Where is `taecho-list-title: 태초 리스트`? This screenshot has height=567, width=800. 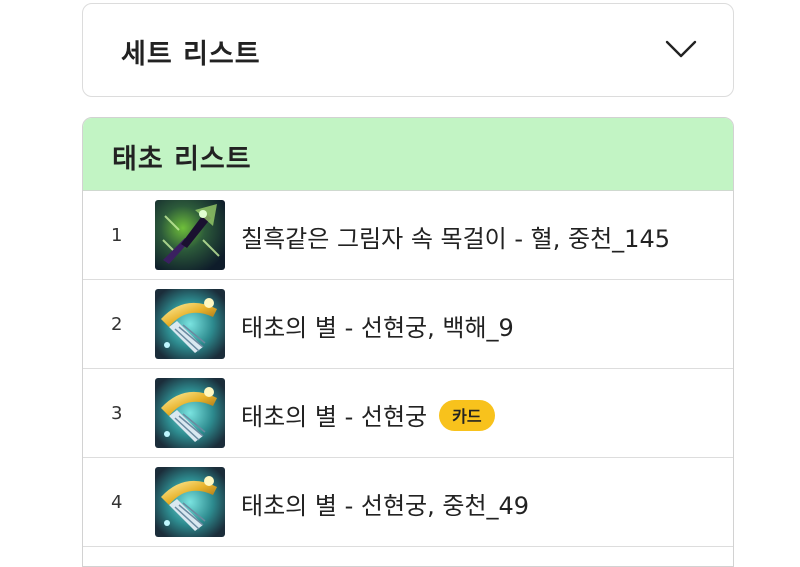 taecho-list-title: 태초 리스트 is located at coordinates (182, 159).